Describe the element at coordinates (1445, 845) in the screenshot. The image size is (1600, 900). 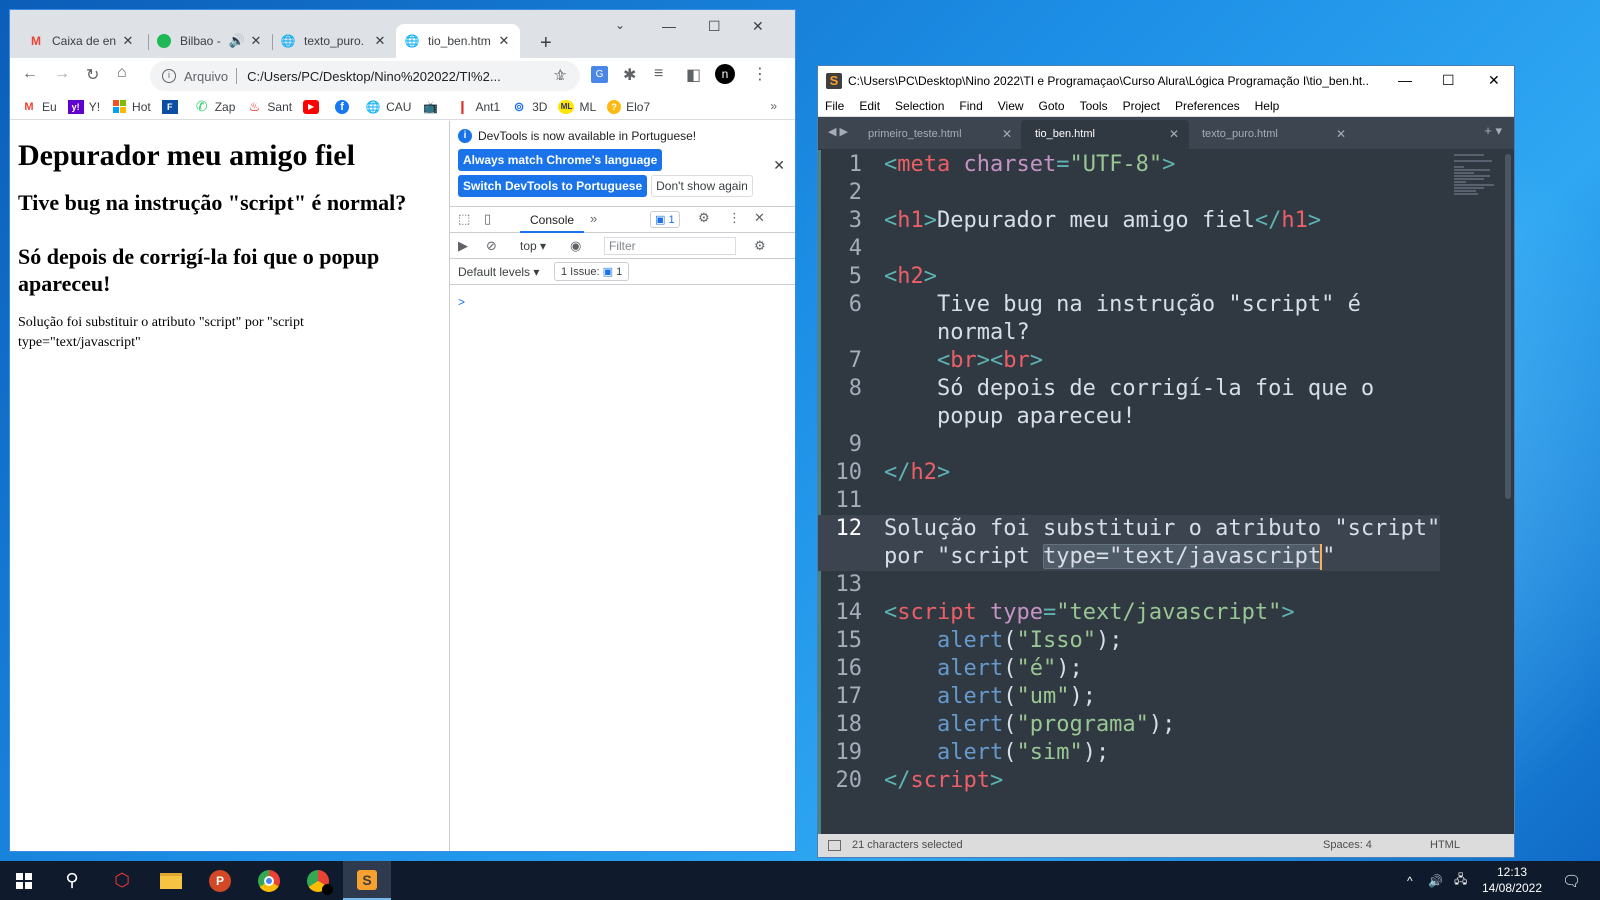
I see `syntax-status: HTML` at that location.